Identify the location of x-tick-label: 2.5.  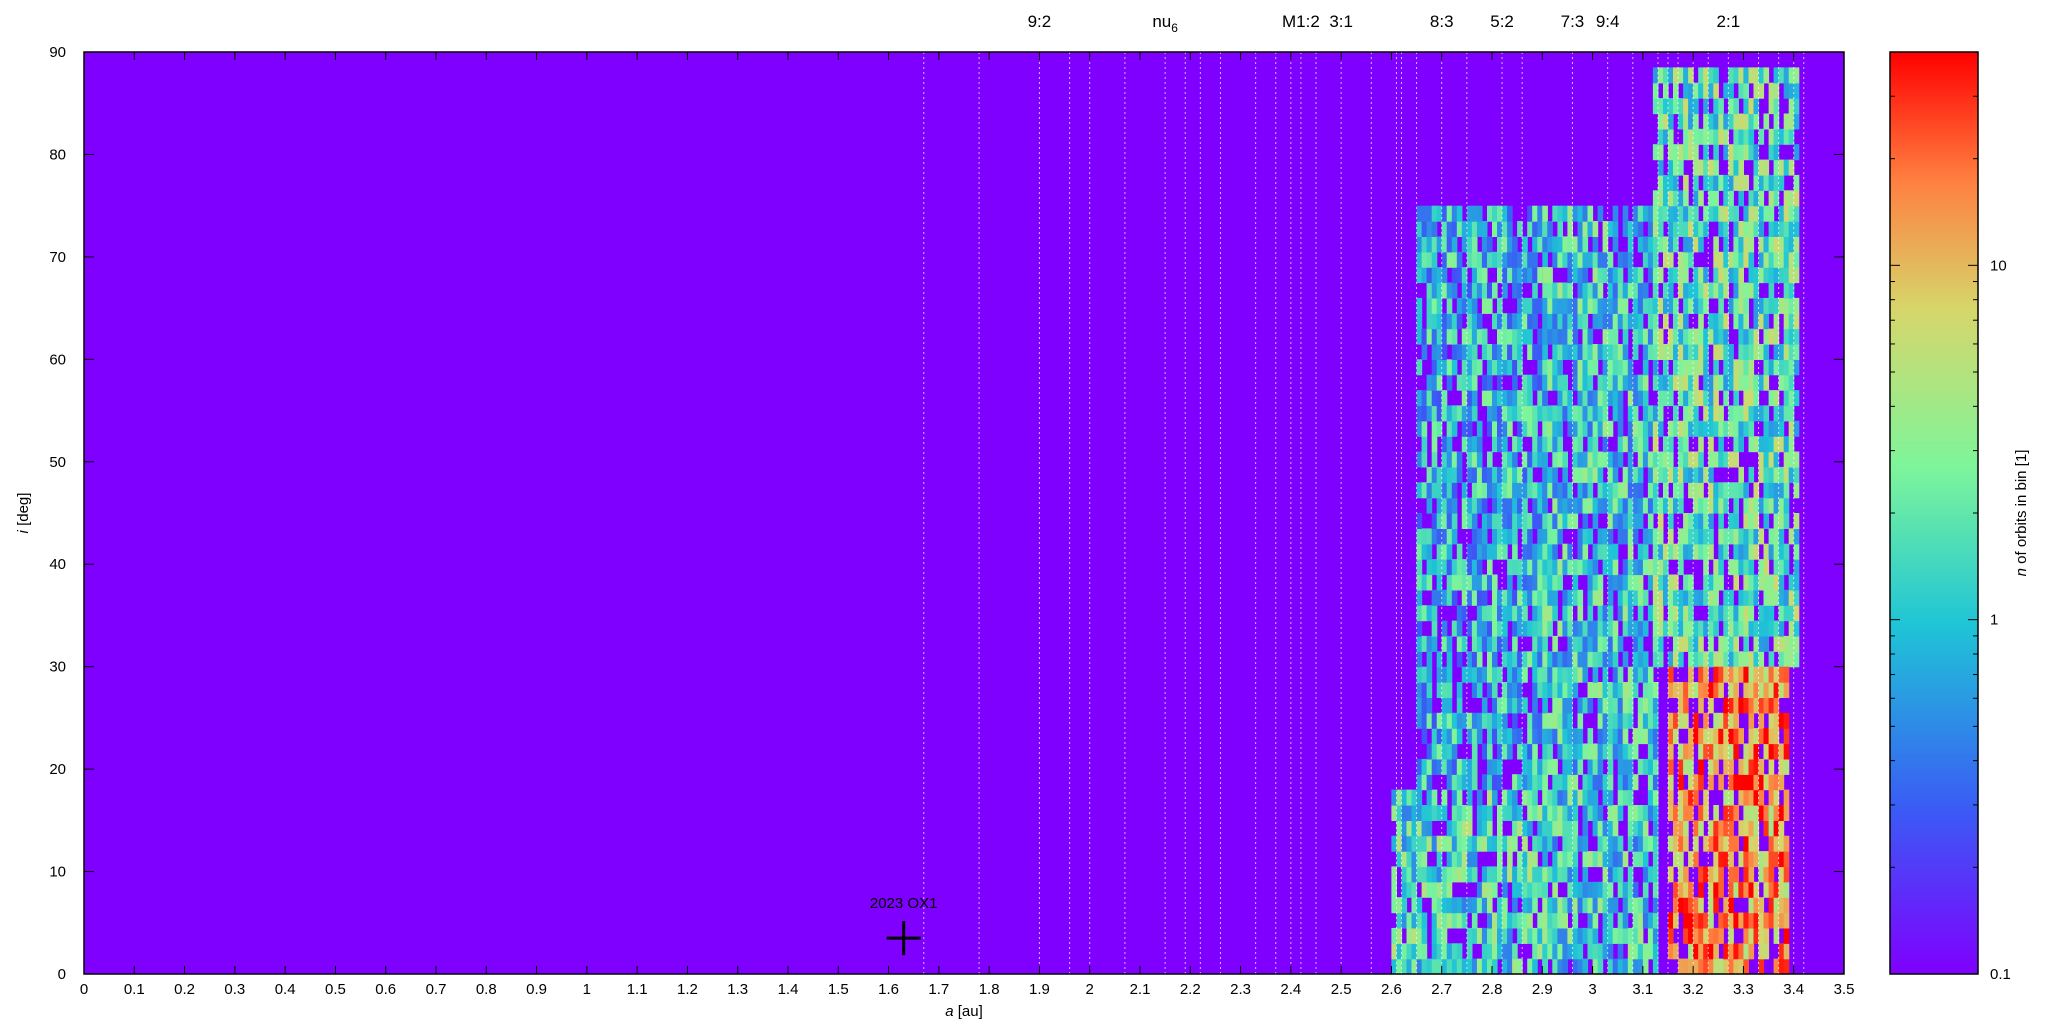
(1341, 989).